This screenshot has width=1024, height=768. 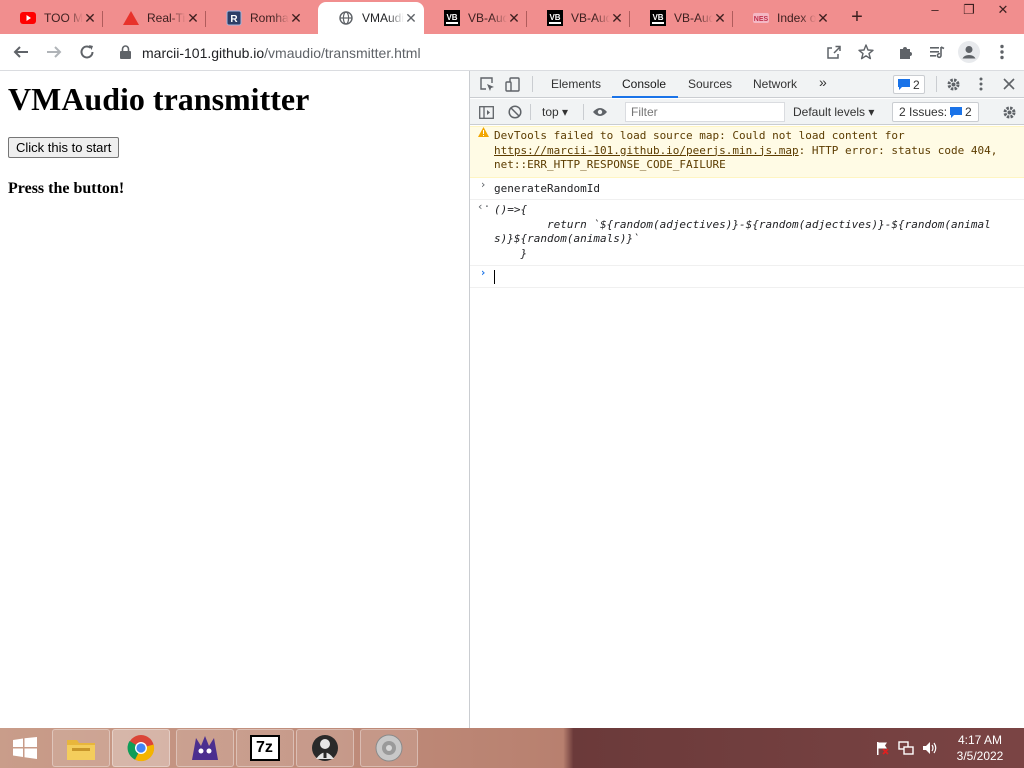 I want to click on command-text: generateRandomId, so click(x=547, y=188).